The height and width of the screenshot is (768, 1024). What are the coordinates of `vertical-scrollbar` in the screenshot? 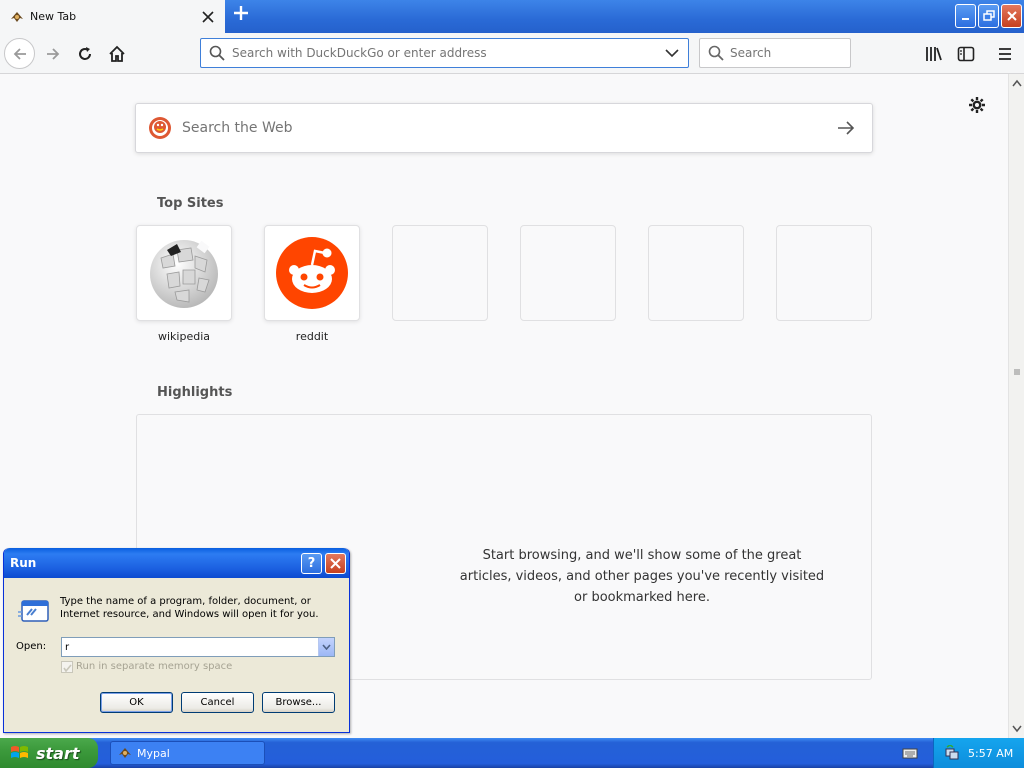 It's located at (1016, 406).